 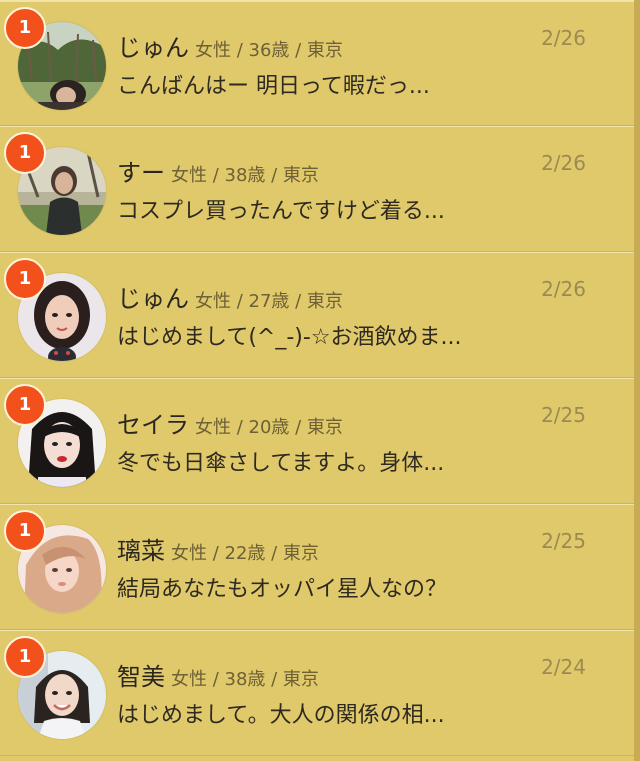 I want to click on sender-line: 璃菜 女性 / 22歳 / 東京, so click(x=218, y=548).